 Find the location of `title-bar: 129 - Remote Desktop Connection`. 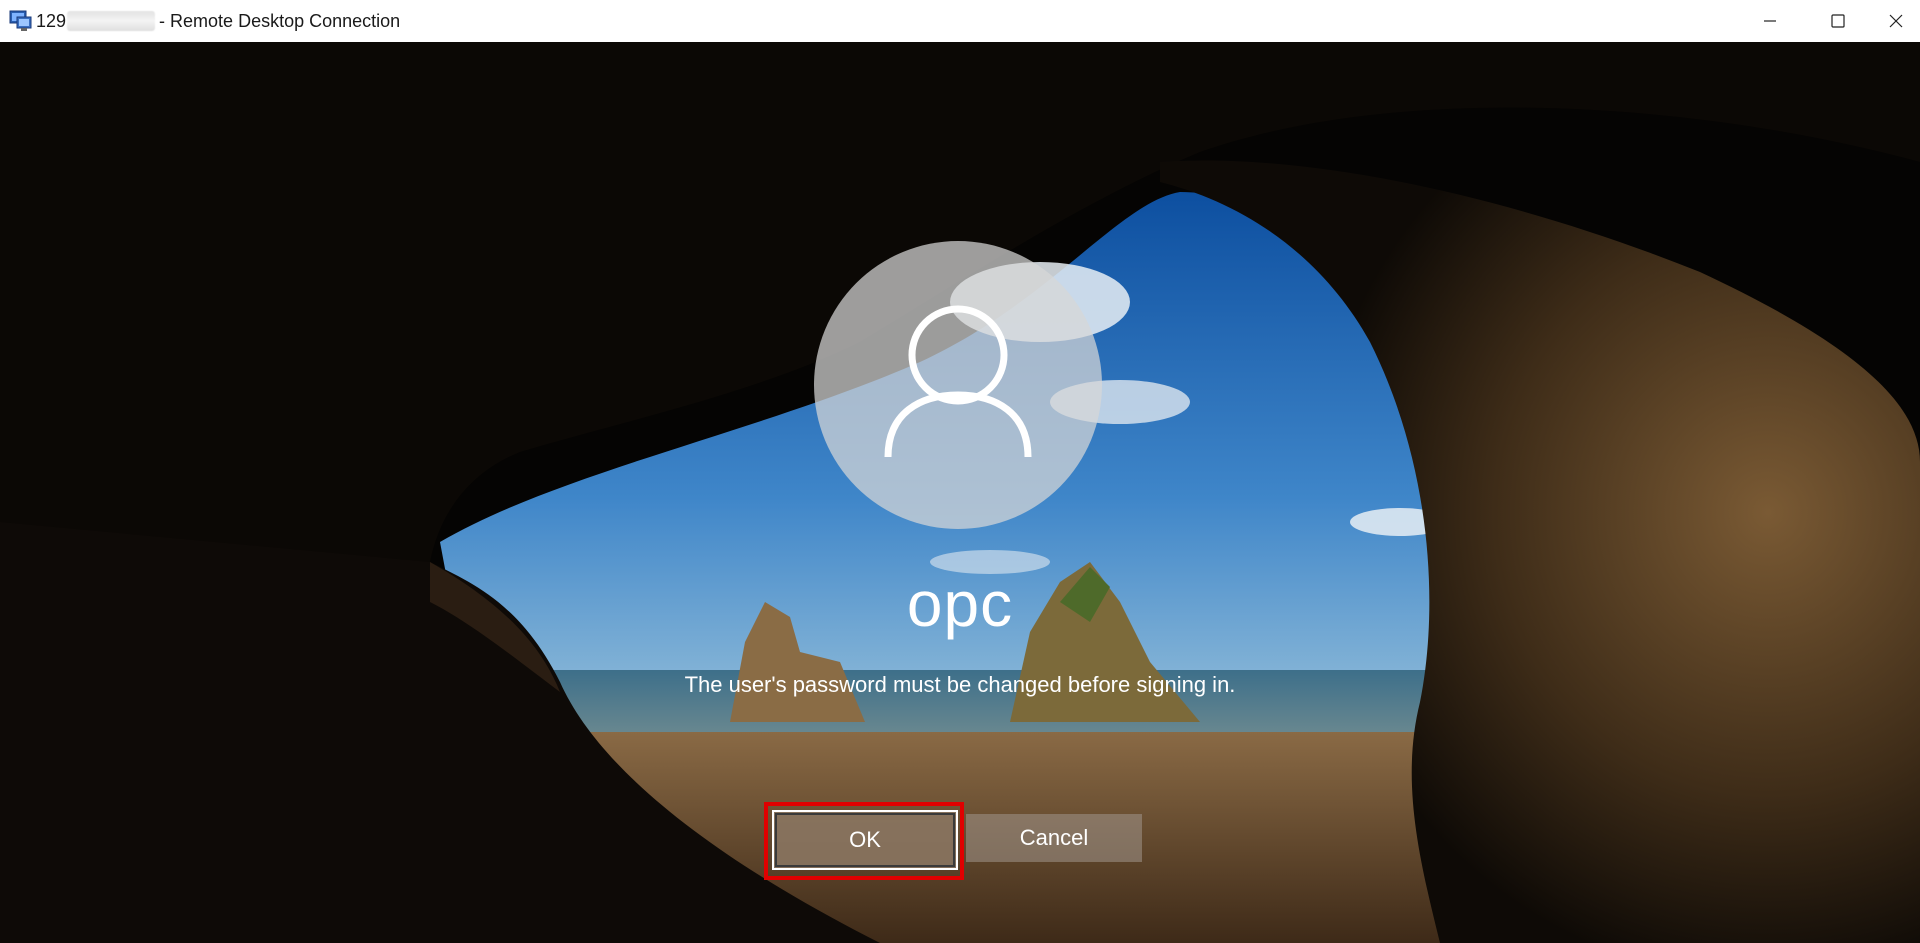

title-bar: 129 - Remote Desktop Connection is located at coordinates (960, 21).